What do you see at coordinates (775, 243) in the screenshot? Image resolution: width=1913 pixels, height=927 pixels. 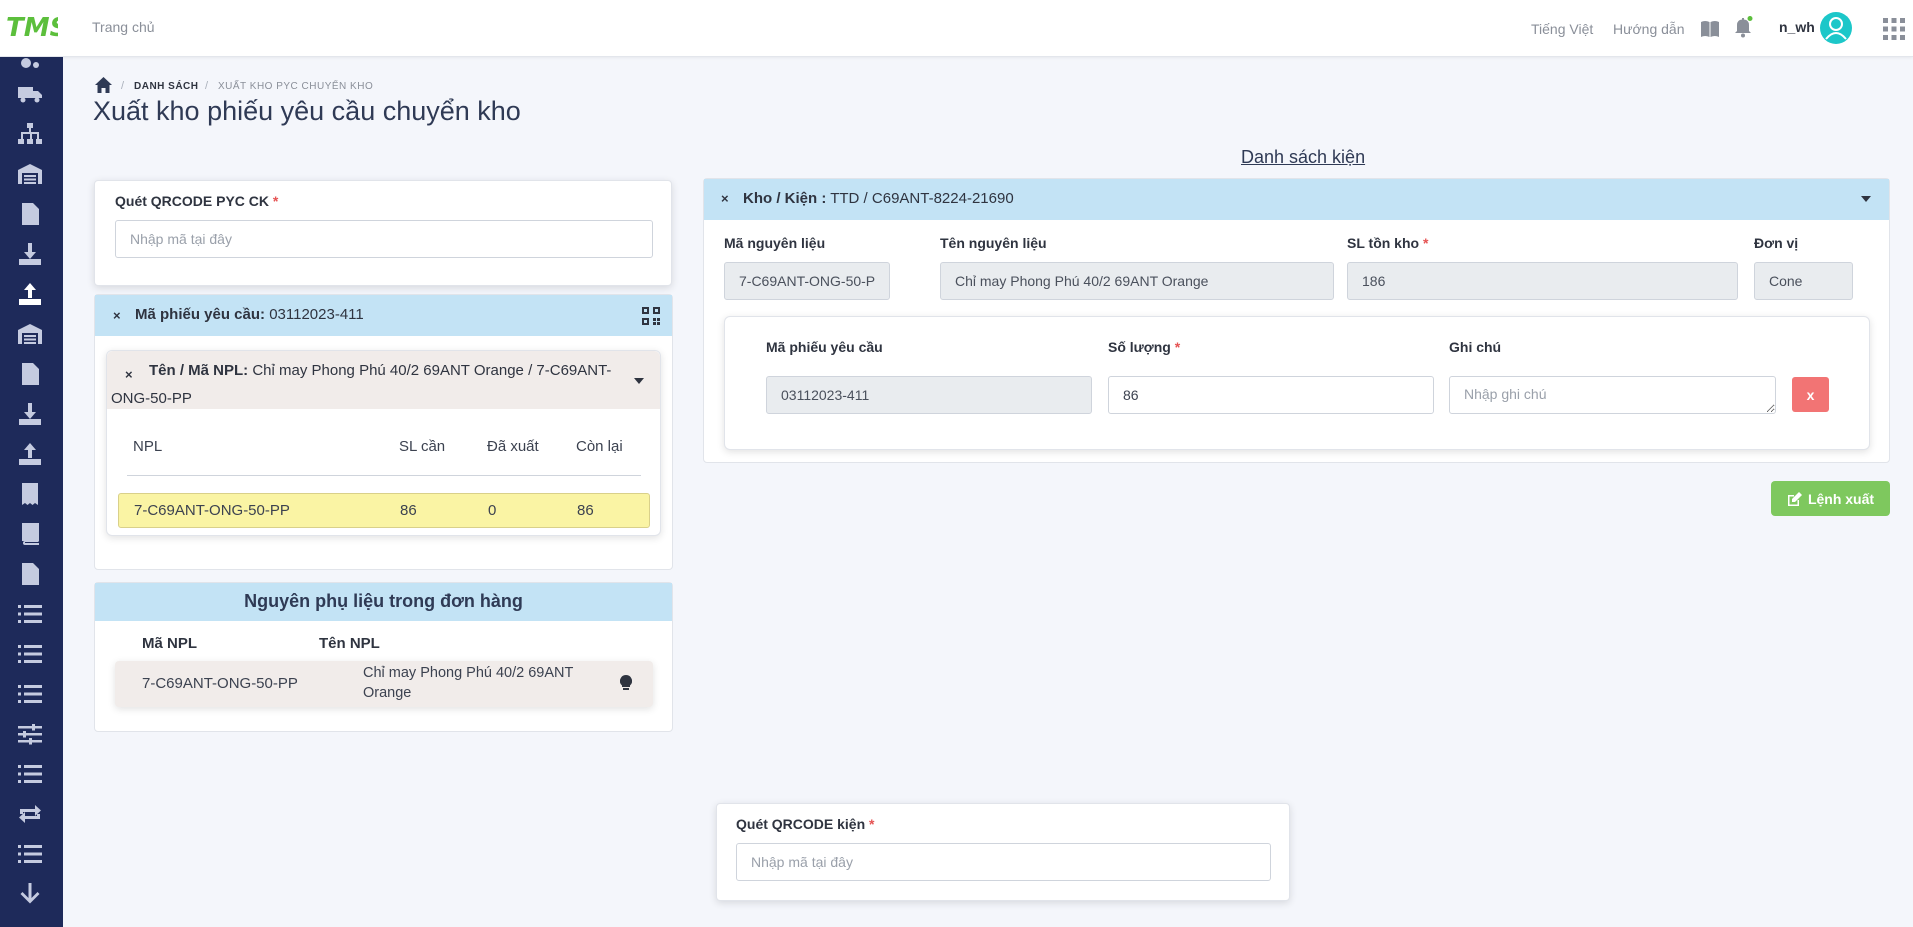 I see `material-code-label: Mã nguyên liệu` at bounding box center [775, 243].